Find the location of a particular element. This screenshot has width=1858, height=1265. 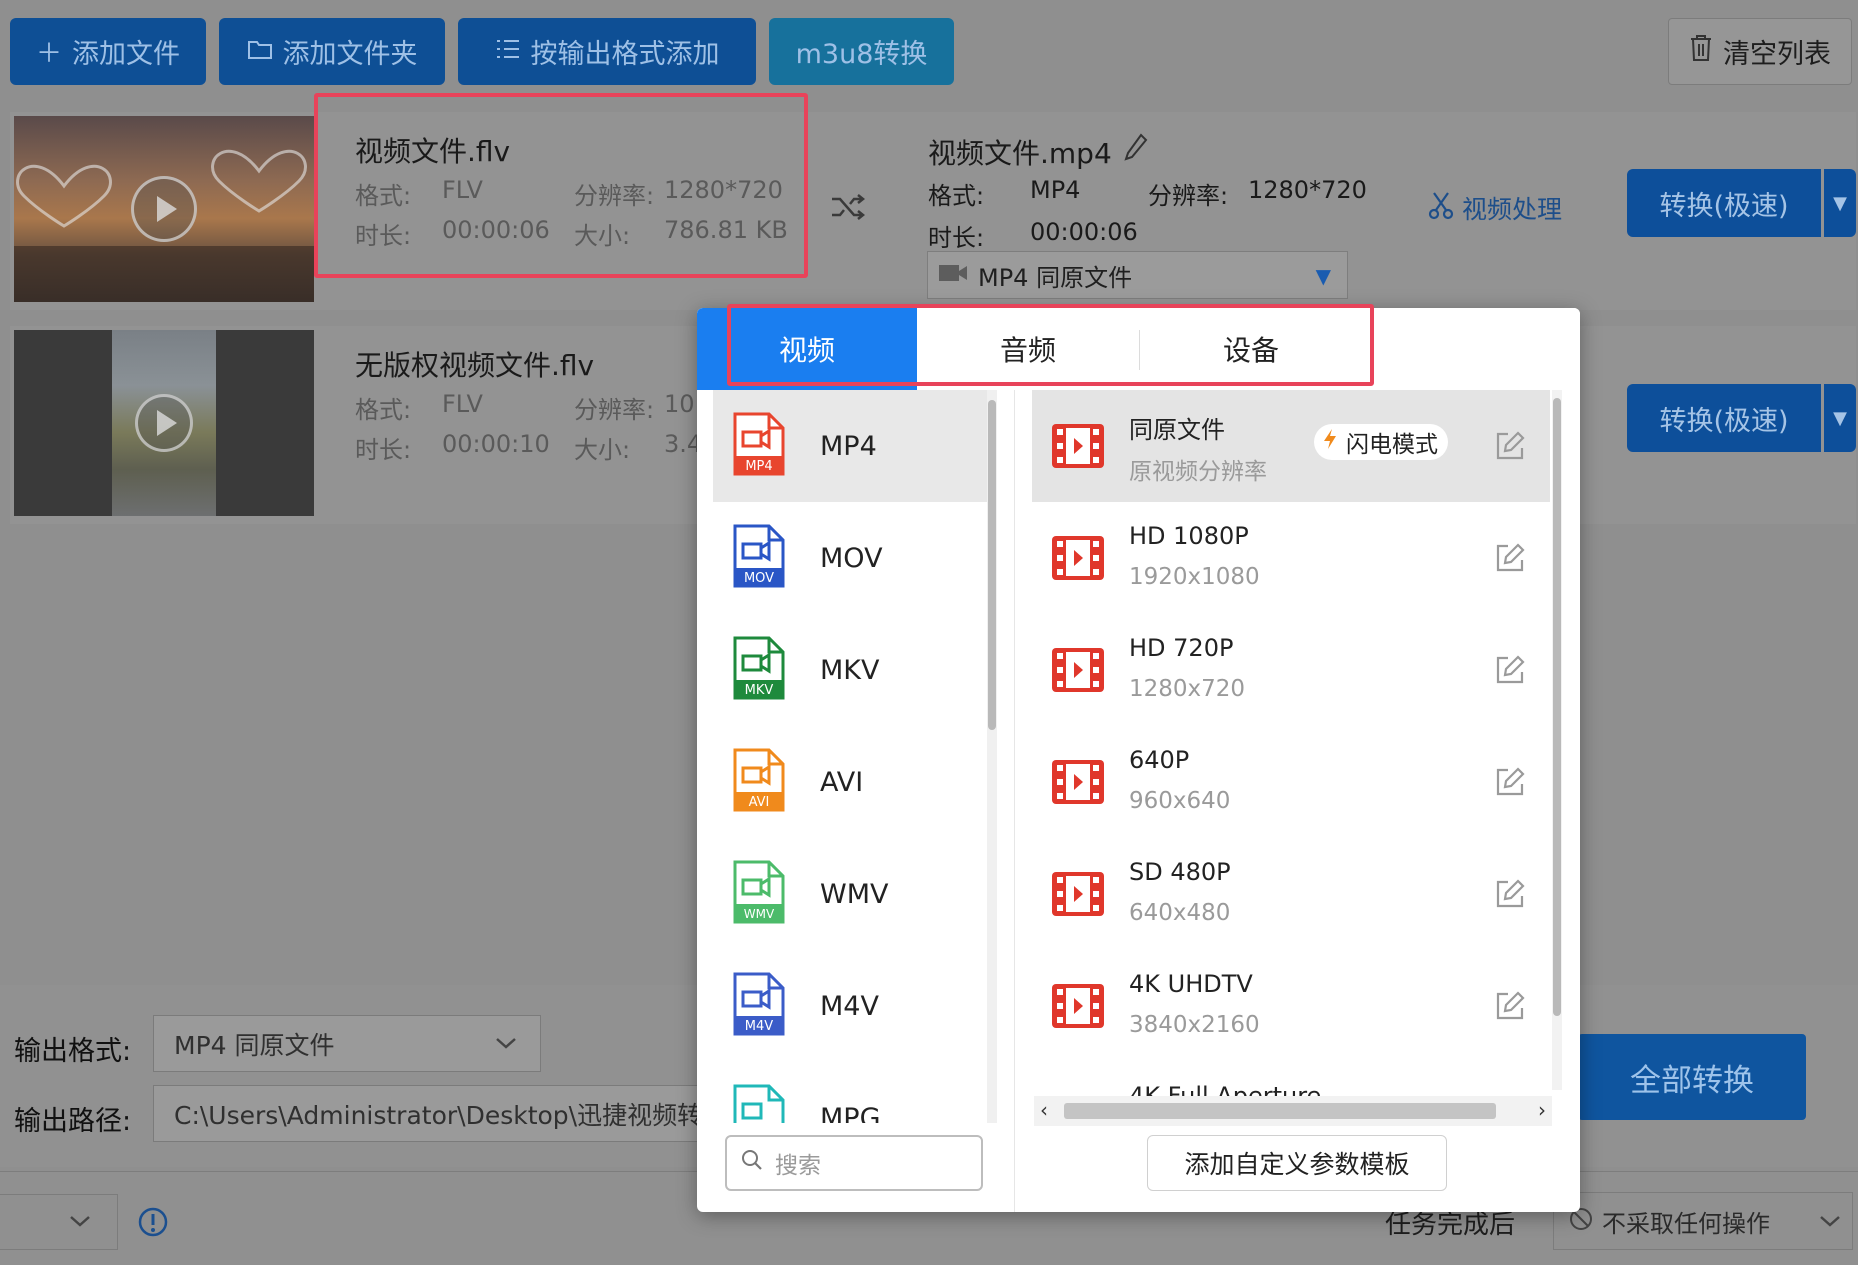

format-label: M4V is located at coordinates (849, 1006).